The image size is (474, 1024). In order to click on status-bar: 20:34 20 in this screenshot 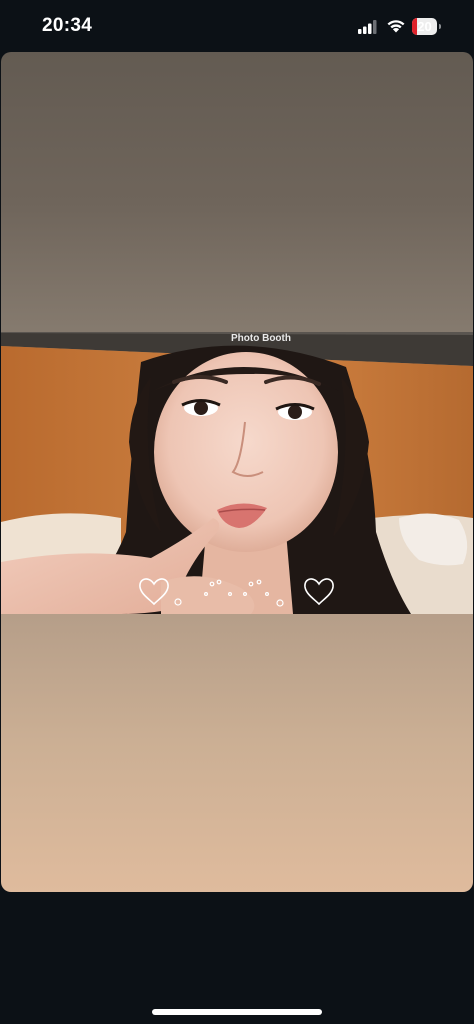, I will do `click(237, 25)`.